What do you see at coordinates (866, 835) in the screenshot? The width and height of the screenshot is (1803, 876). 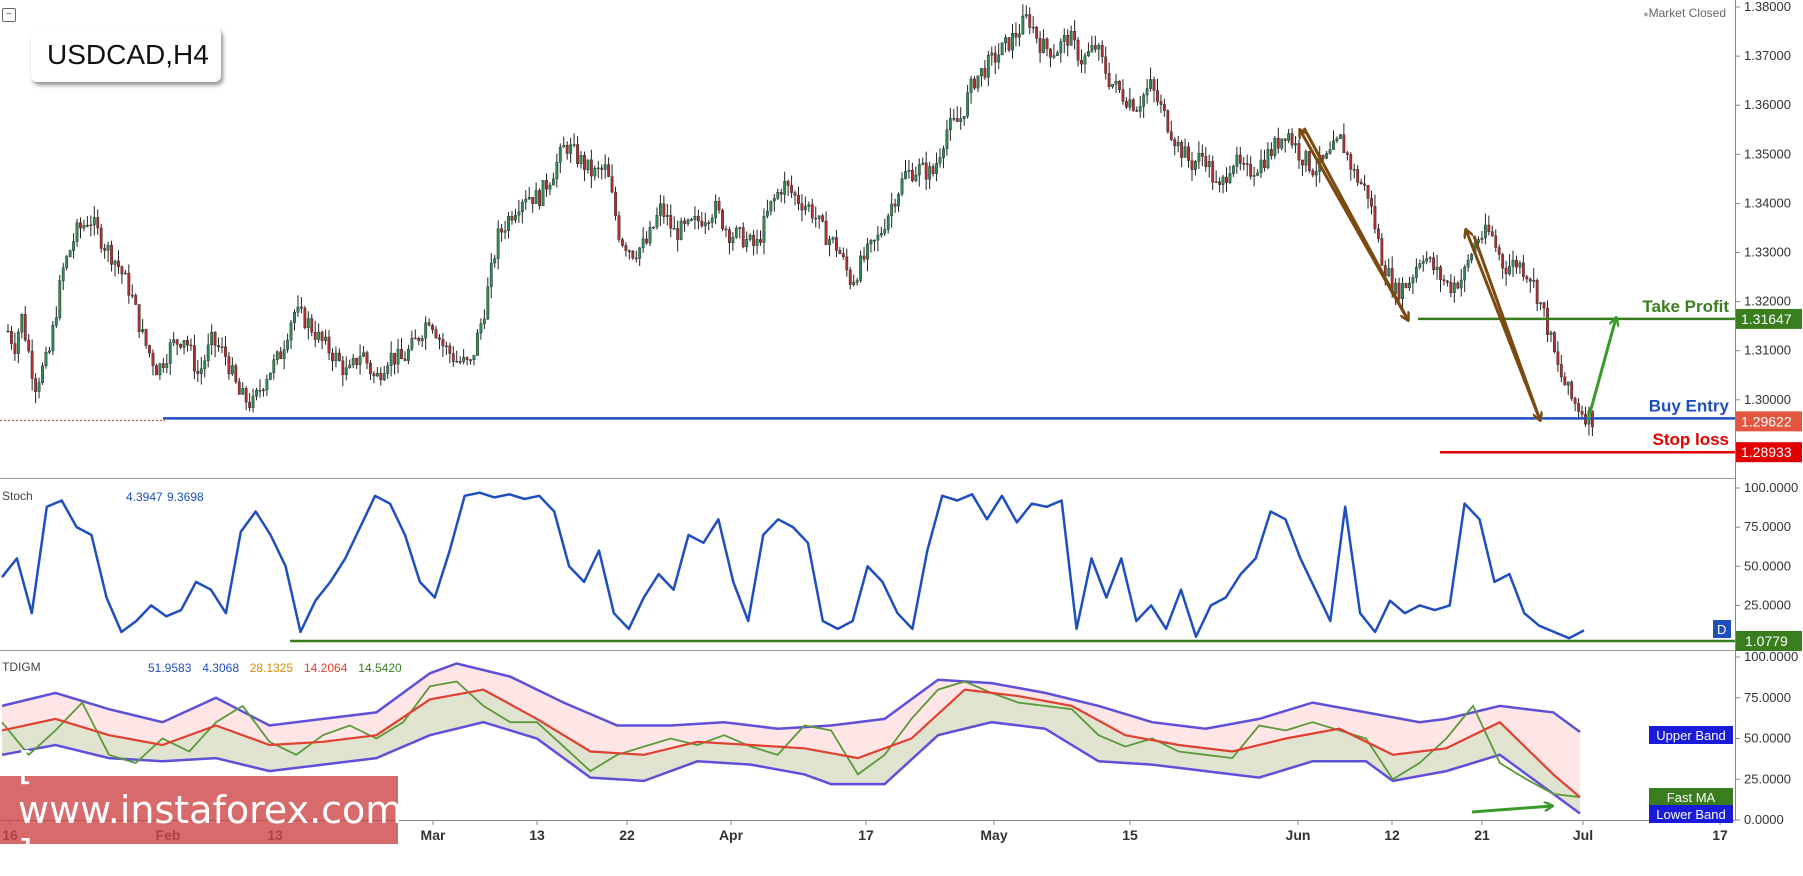 I see `time-tick-label: 17` at bounding box center [866, 835].